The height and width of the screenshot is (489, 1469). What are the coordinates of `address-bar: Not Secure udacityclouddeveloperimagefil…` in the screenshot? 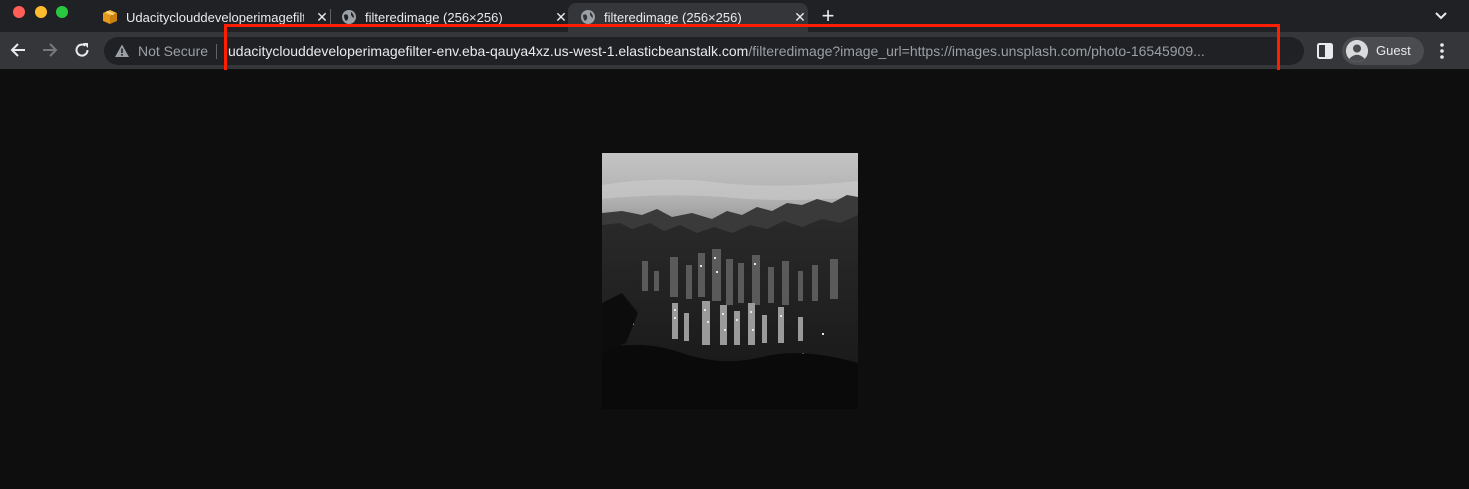 It's located at (704, 51).